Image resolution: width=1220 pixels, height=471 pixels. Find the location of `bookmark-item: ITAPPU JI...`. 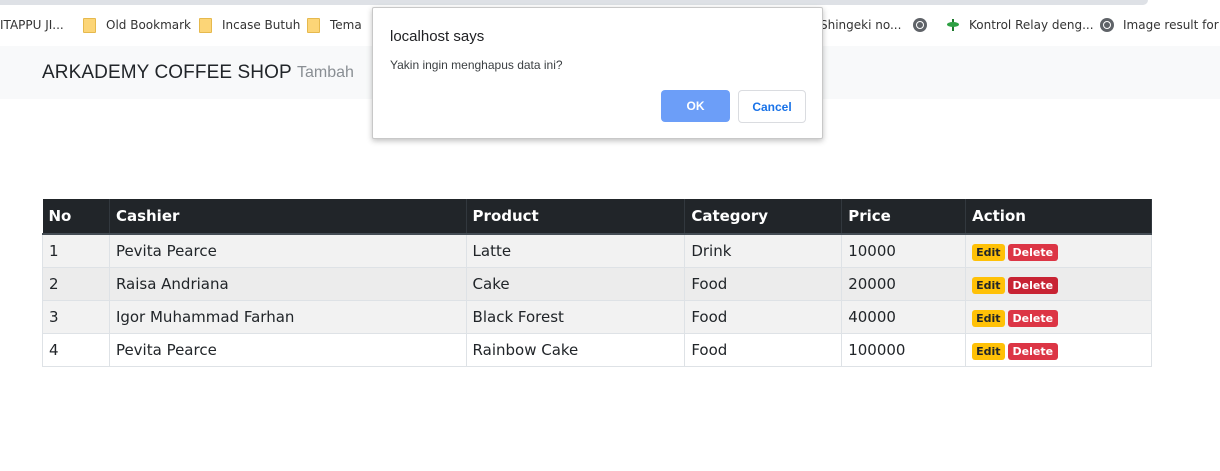

bookmark-item: ITAPPU JI... is located at coordinates (32, 25).